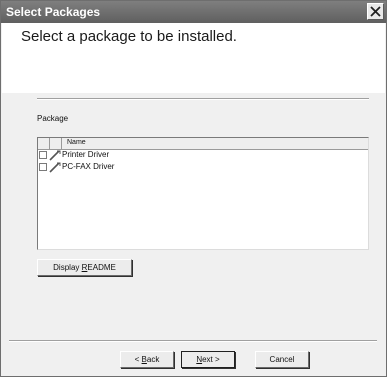 The height and width of the screenshot is (377, 387). I want to click on page-heading: Select a package to be installed., so click(129, 36).